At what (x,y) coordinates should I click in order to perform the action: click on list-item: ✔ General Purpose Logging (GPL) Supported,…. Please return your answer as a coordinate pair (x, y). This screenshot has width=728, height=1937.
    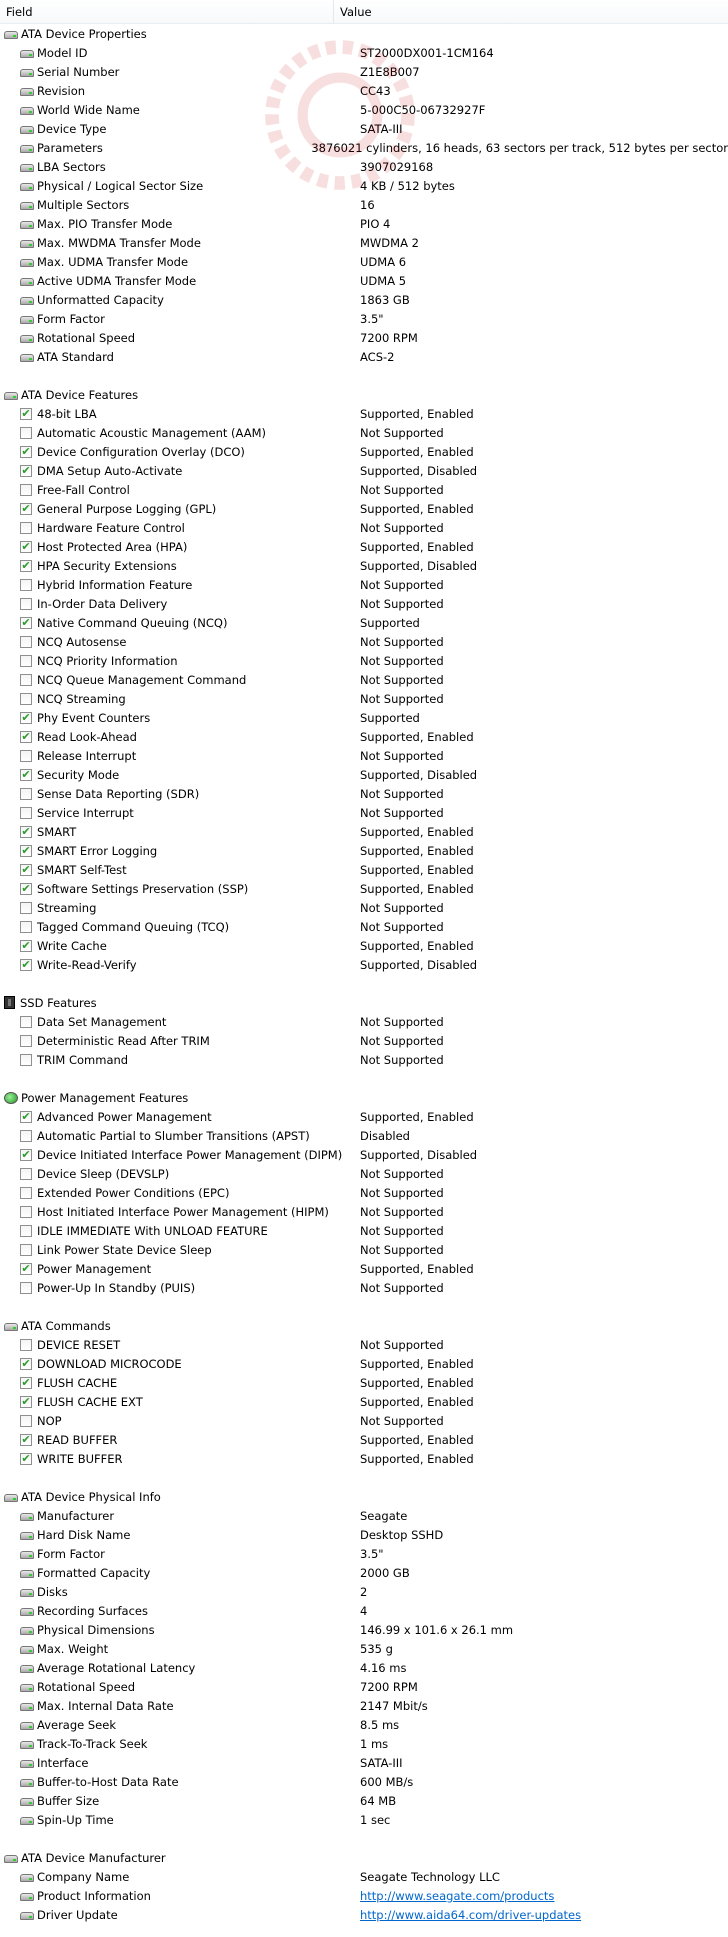
    Looking at the image, I should click on (364, 508).